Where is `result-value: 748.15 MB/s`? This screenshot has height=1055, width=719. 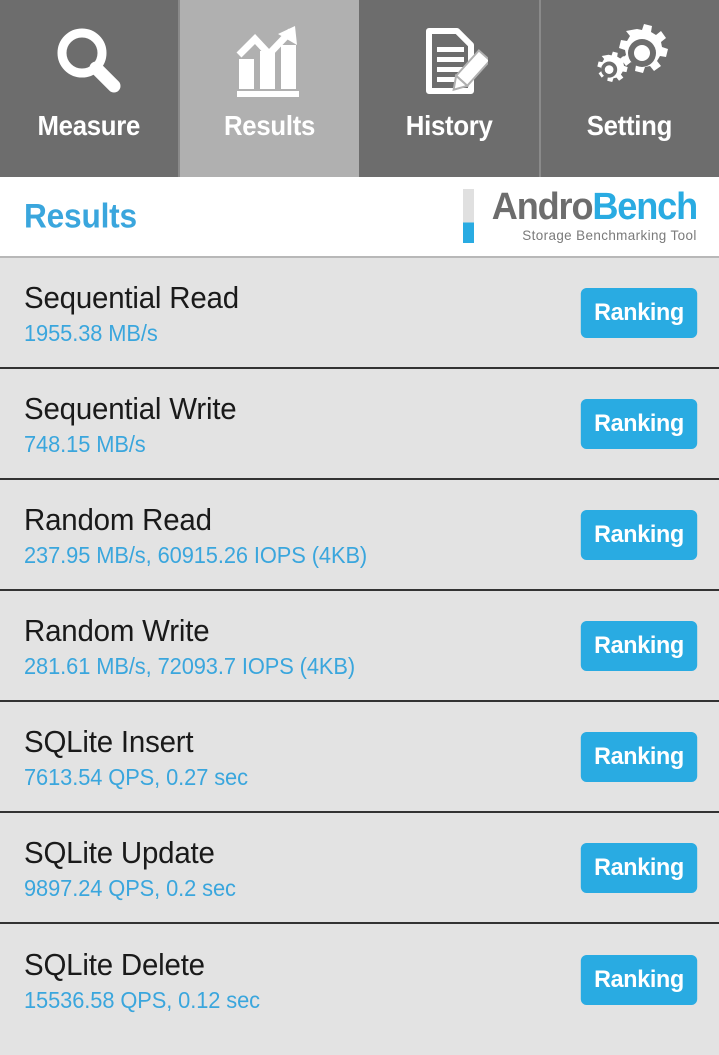
result-value: 748.15 MB/s is located at coordinates (85, 443).